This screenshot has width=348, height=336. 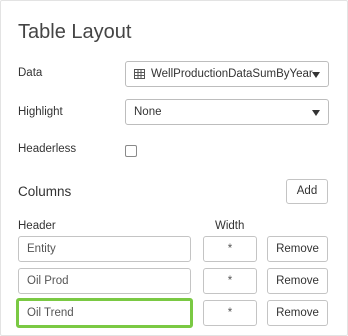 I want to click on data-select-value: WellProductionDataSumByYear, so click(x=232, y=74).